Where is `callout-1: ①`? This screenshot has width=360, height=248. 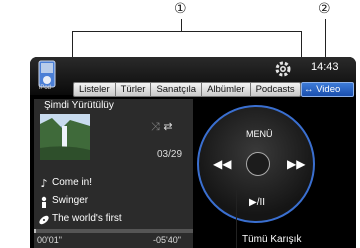
callout-1: ① is located at coordinates (180, 9).